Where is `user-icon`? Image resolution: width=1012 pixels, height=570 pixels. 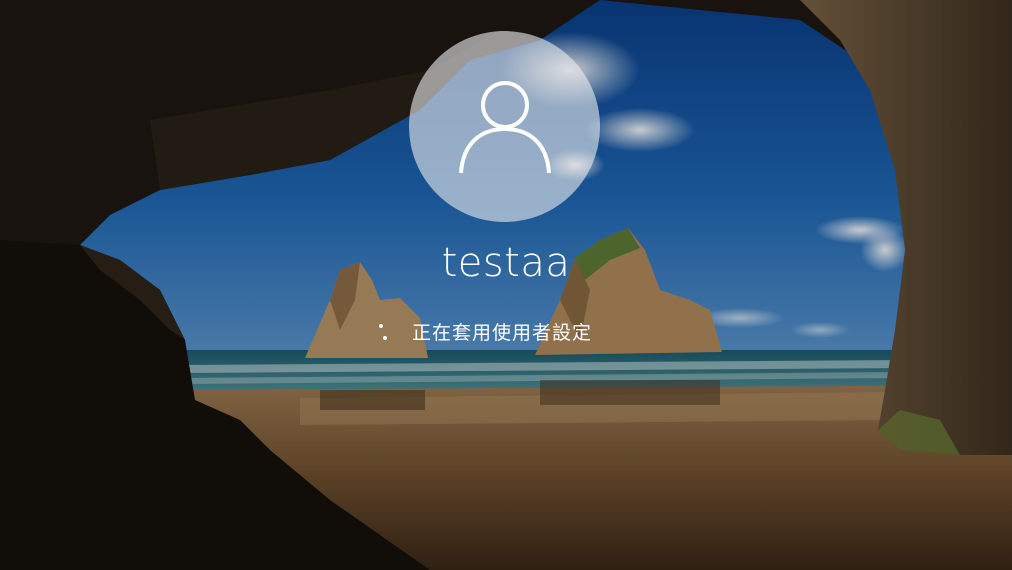 user-icon is located at coordinates (504, 126).